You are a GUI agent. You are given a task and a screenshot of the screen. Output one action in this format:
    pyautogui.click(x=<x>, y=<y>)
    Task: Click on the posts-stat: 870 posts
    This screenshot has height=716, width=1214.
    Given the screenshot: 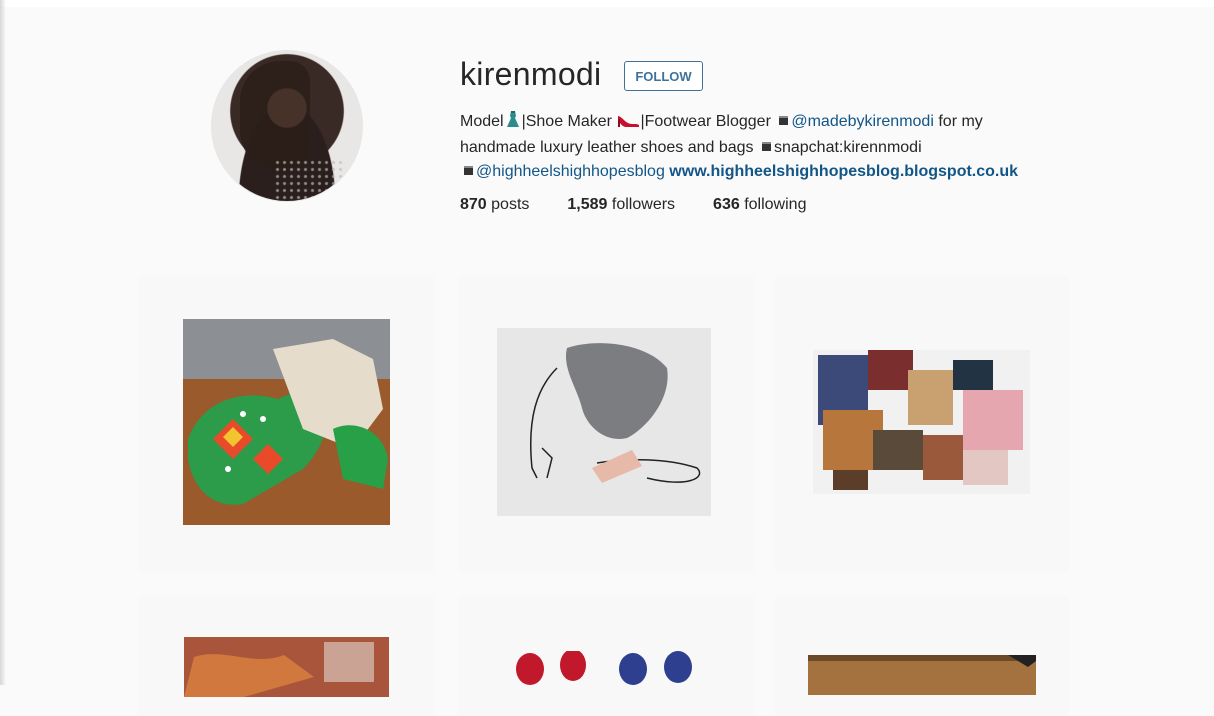 What is the action you would take?
    pyautogui.click(x=494, y=205)
    